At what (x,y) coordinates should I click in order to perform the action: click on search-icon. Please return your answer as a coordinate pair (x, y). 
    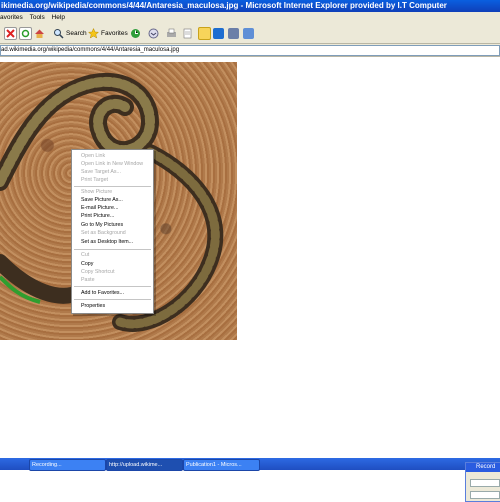
    Looking at the image, I should click on (58, 33).